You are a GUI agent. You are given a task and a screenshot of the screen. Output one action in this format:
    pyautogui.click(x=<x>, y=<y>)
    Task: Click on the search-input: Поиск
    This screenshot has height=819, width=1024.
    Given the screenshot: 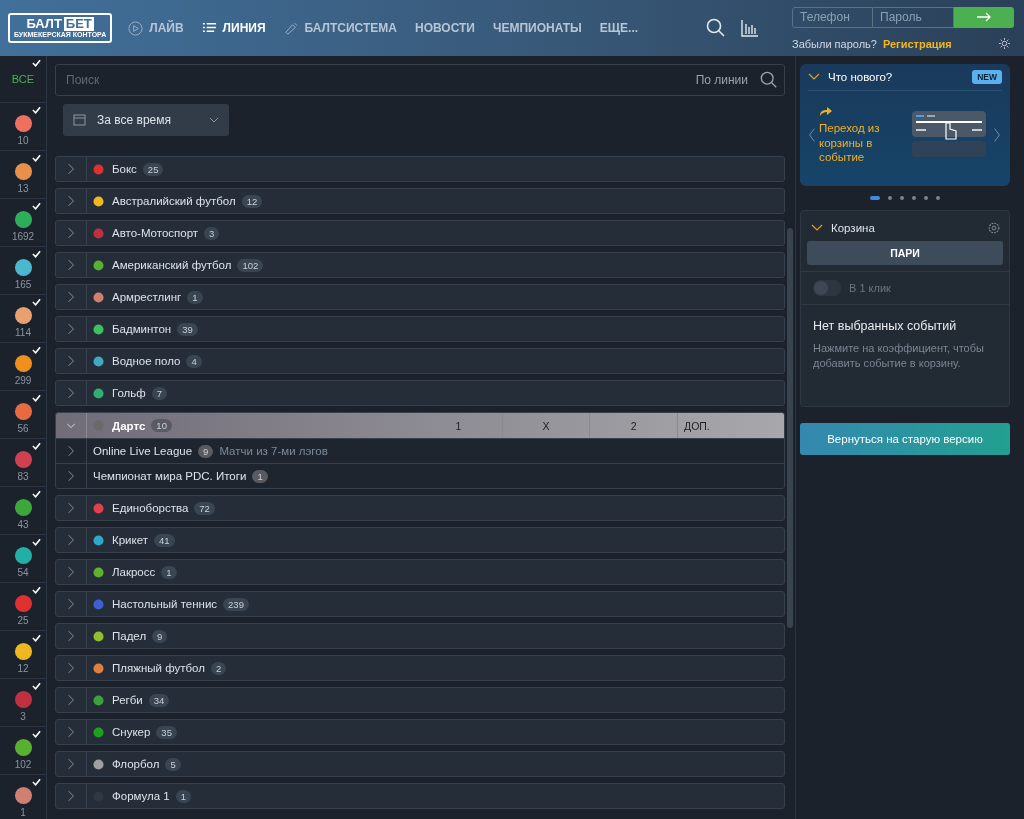 What is the action you would take?
    pyautogui.click(x=380, y=80)
    